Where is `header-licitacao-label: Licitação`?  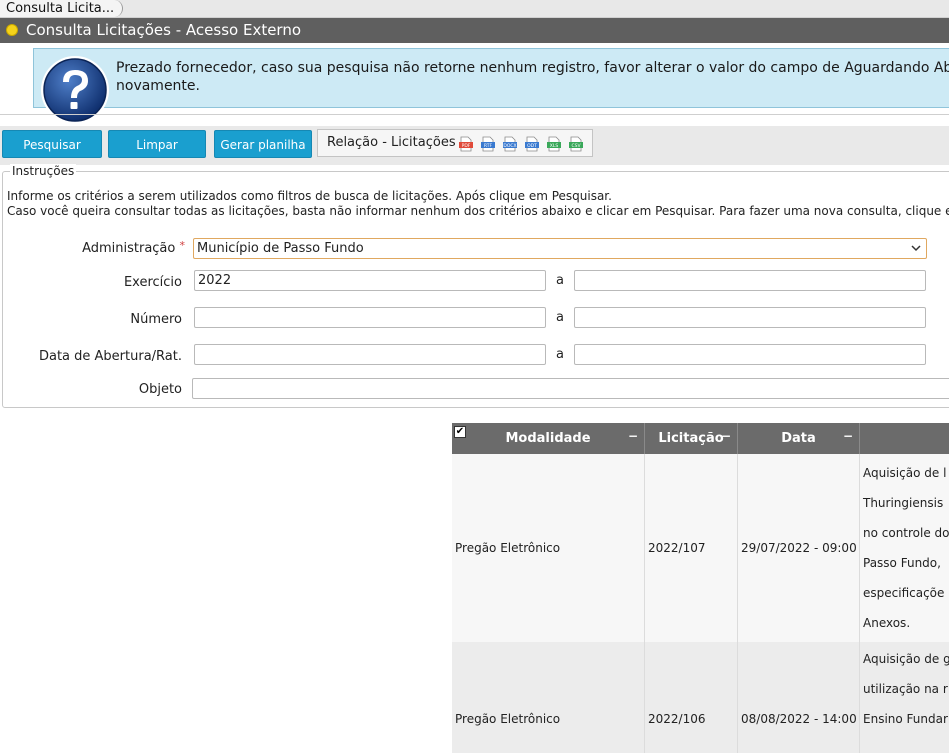 header-licitacao-label: Licitação is located at coordinates (691, 438).